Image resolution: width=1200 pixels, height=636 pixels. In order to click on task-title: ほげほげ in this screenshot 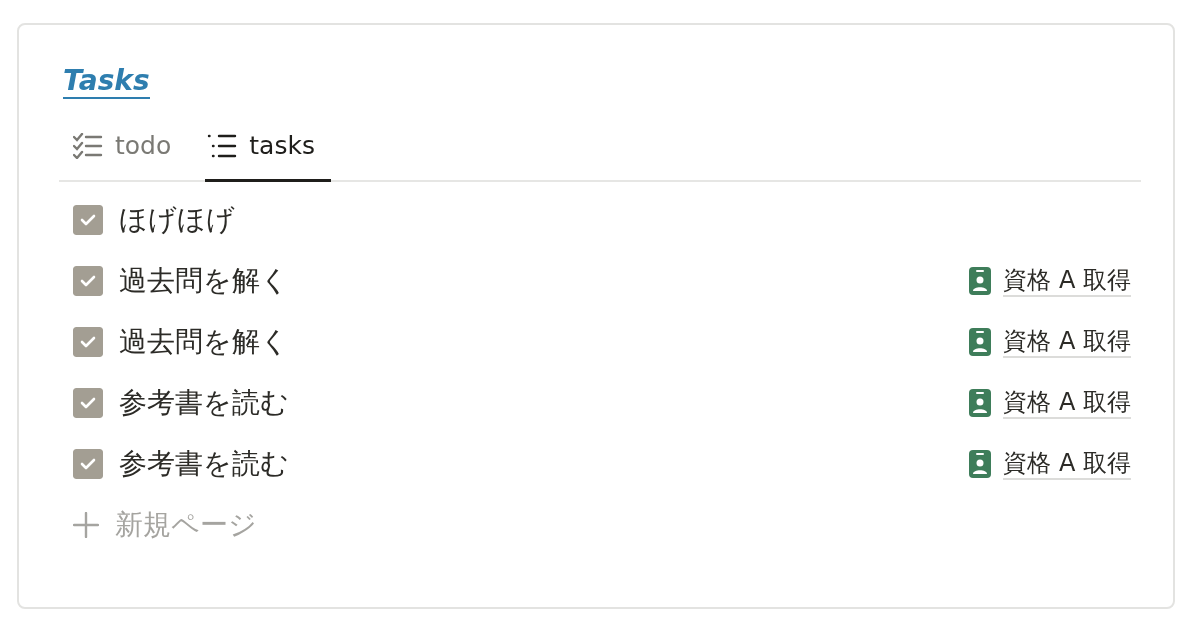, I will do `click(177, 220)`.